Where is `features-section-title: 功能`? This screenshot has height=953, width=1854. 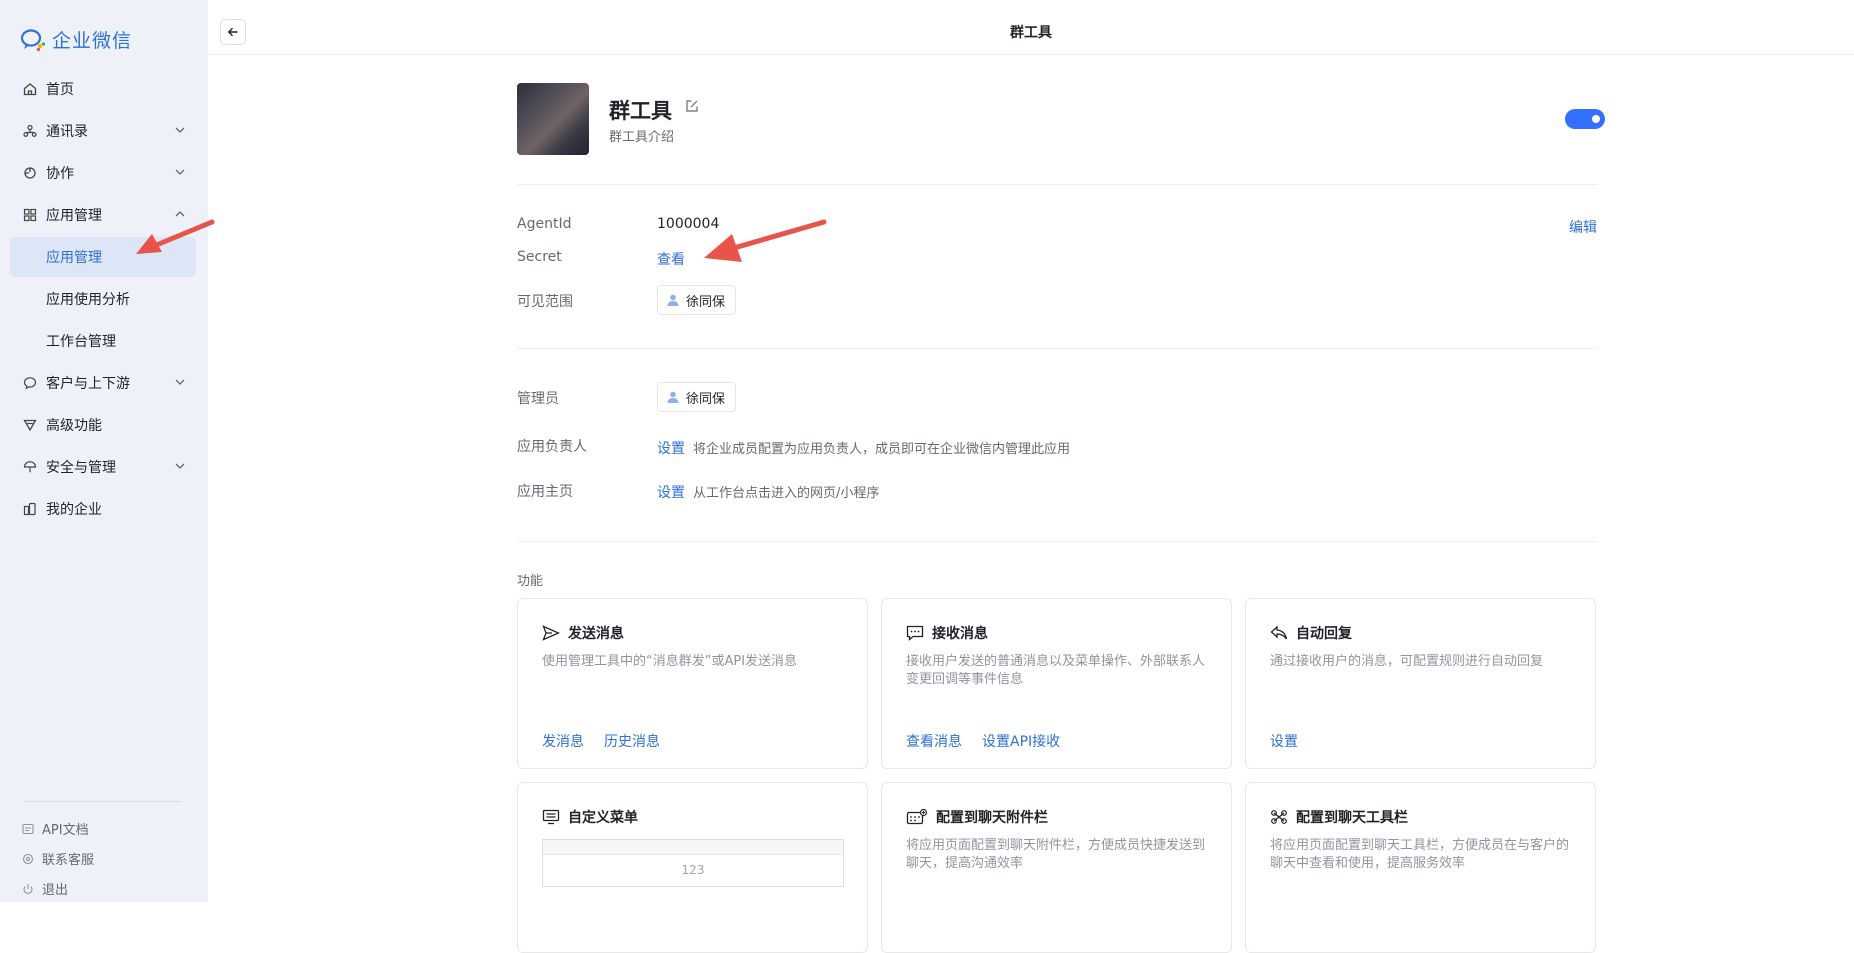 features-section-title: 功能 is located at coordinates (530, 581).